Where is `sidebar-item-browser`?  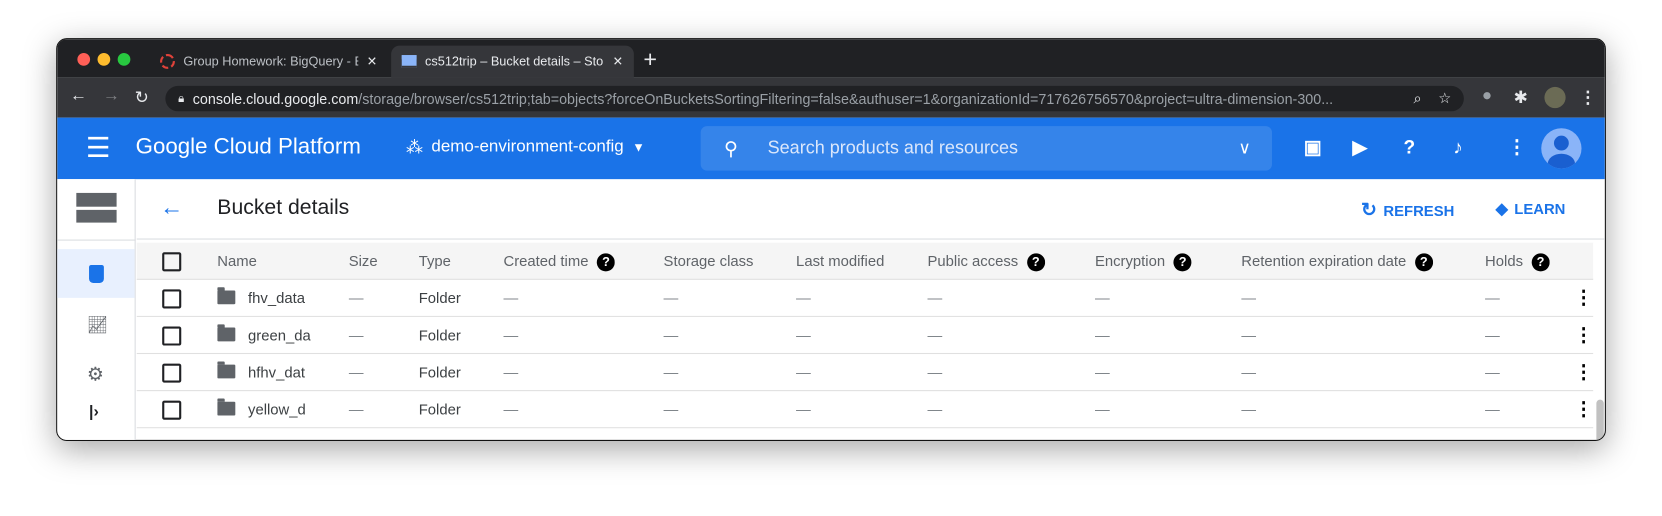 sidebar-item-browser is located at coordinates (96, 273).